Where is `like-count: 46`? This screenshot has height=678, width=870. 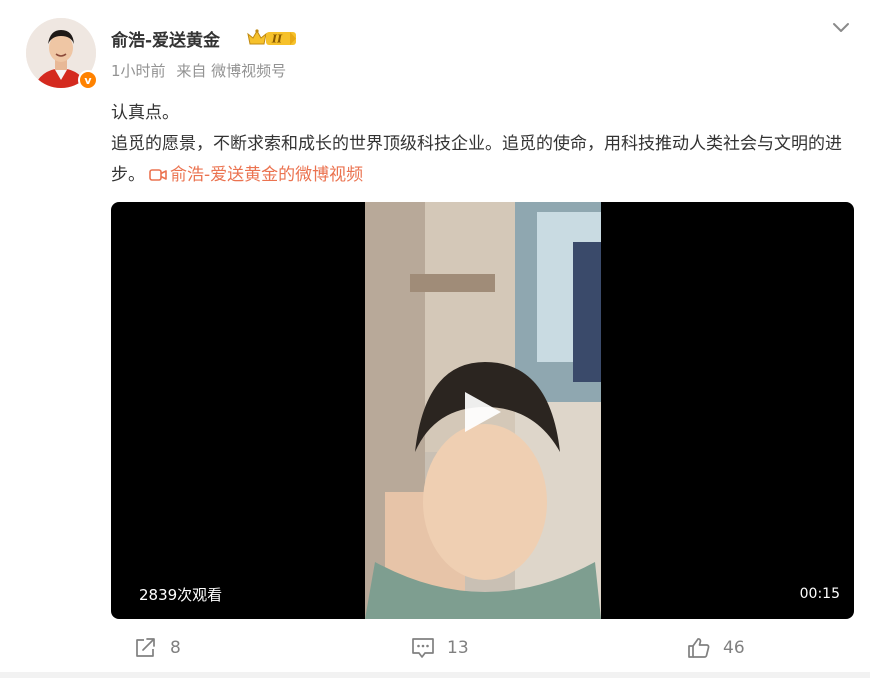 like-count: 46 is located at coordinates (734, 648).